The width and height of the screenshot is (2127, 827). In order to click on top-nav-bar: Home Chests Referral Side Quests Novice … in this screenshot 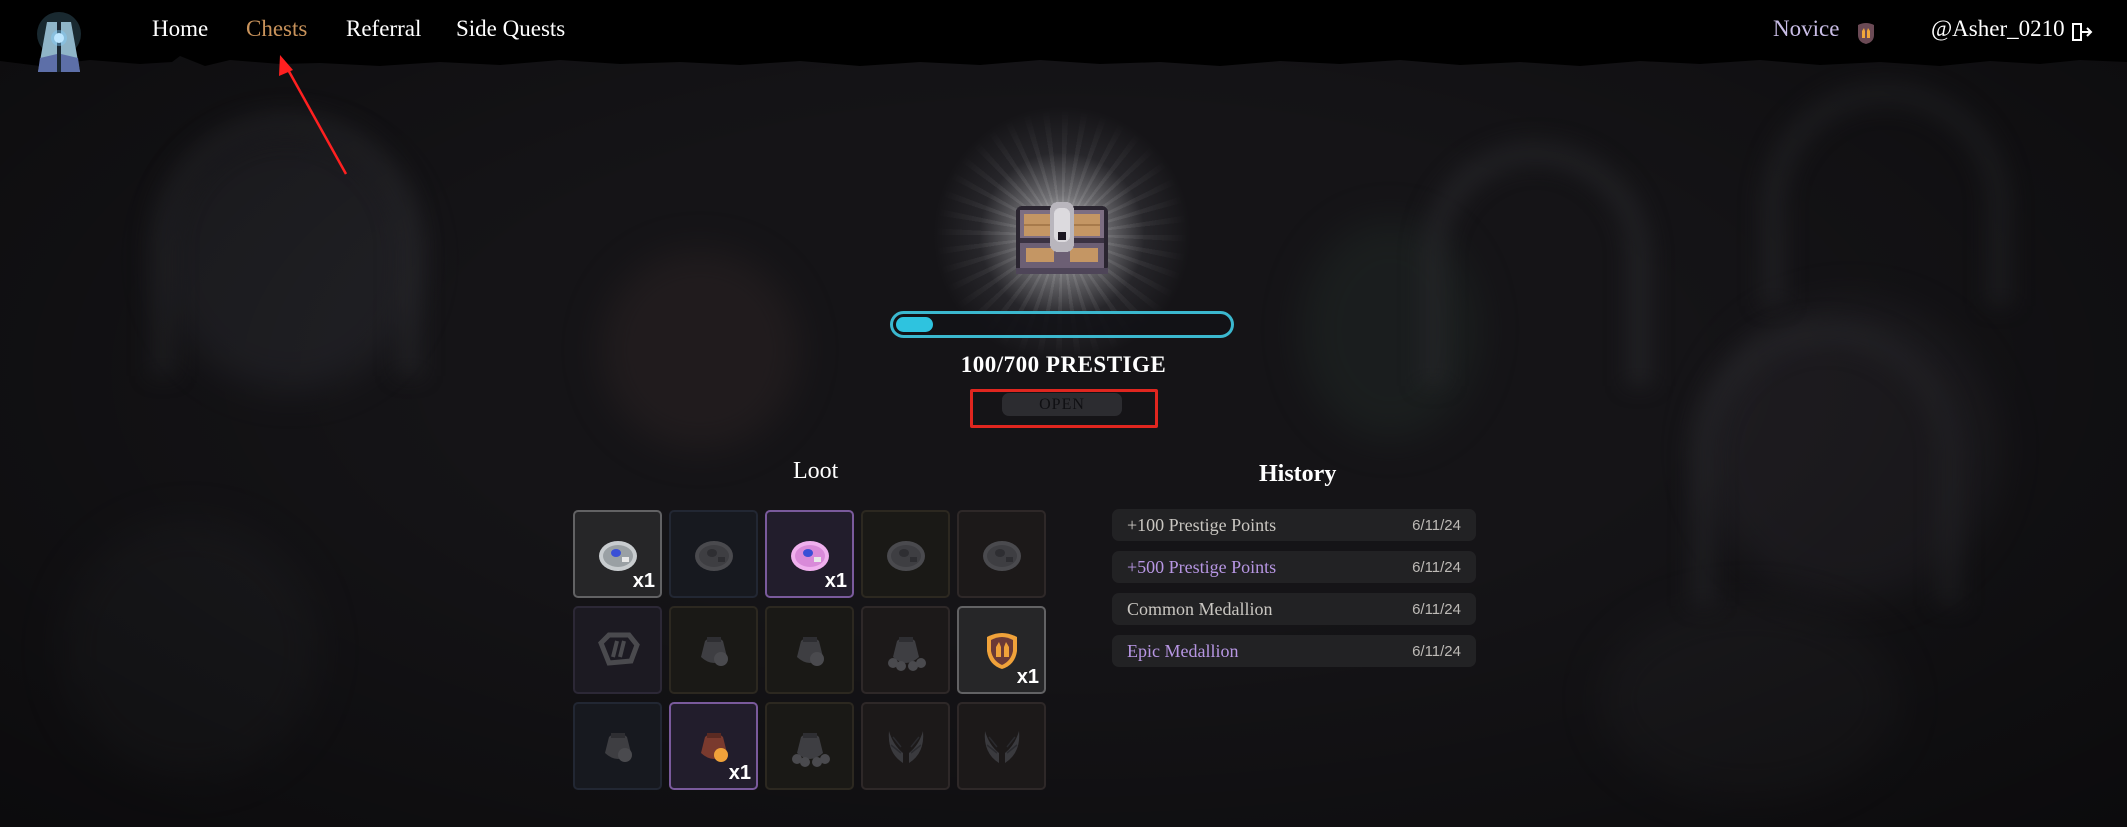, I will do `click(1063, 36)`.